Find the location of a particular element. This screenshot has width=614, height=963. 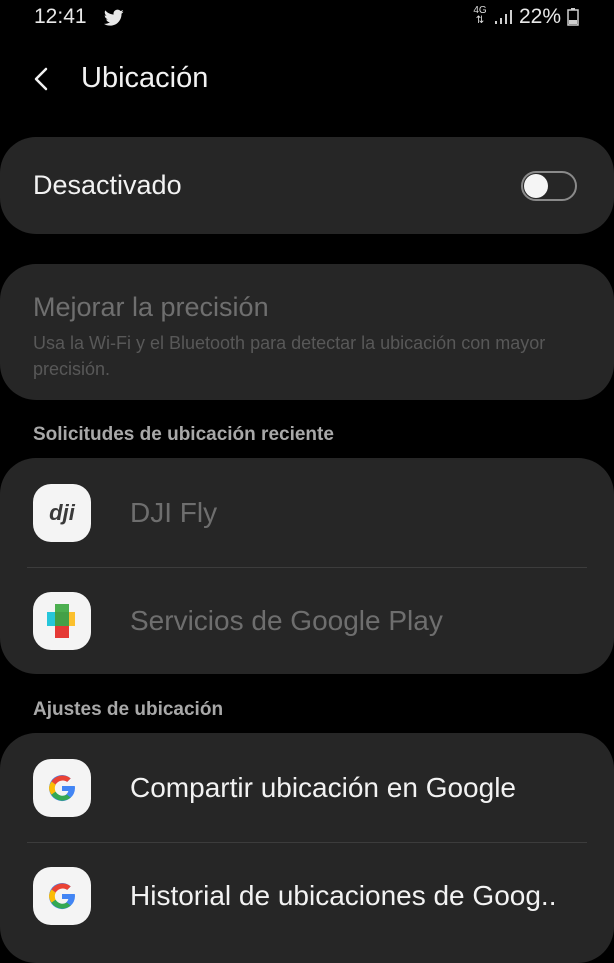

list-item-label: Servicios de Google Play is located at coordinates (286, 620).